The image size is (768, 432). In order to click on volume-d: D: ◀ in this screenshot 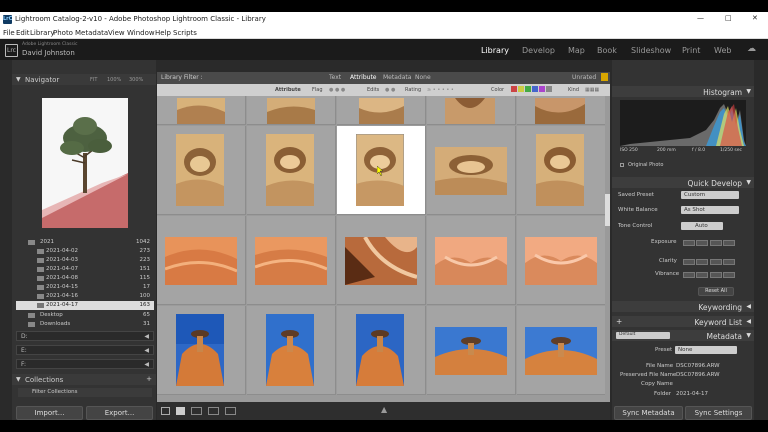, I will do `click(85, 336)`.